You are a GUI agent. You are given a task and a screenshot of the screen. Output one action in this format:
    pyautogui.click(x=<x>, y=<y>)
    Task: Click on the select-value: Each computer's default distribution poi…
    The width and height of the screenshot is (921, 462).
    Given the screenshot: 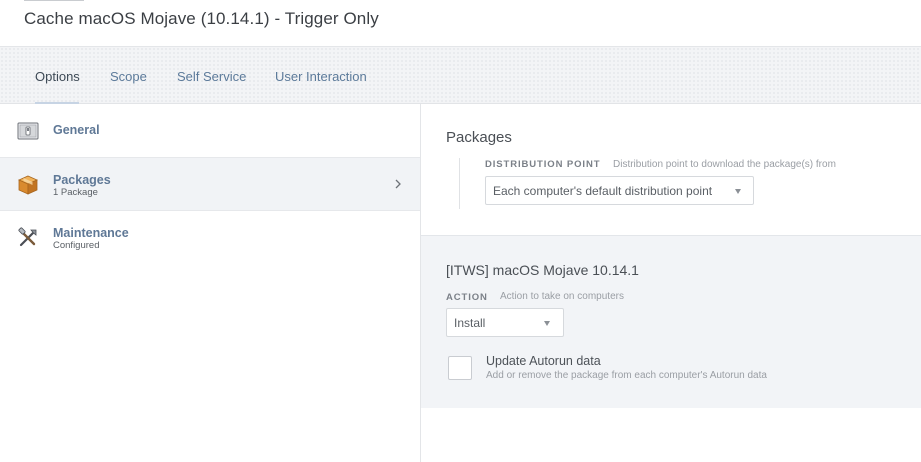 What is the action you would take?
    pyautogui.click(x=603, y=191)
    